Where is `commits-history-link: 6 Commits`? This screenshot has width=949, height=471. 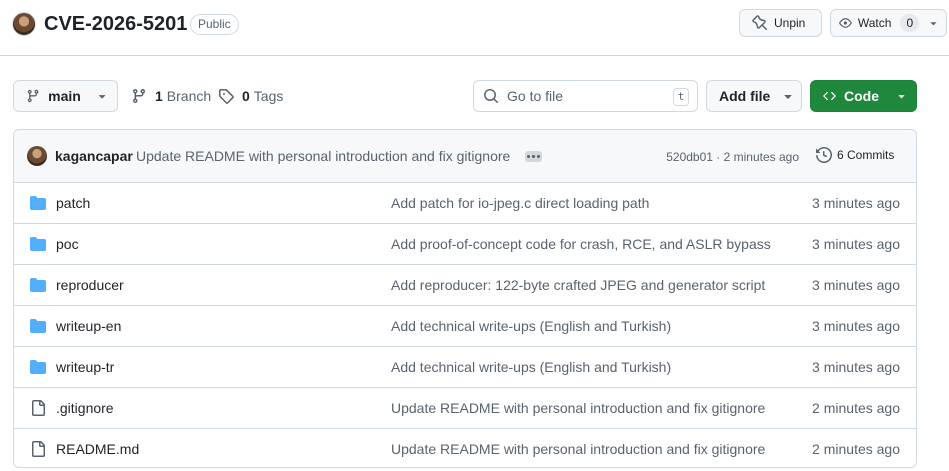
commits-history-link: 6 Commits is located at coordinates (855, 155).